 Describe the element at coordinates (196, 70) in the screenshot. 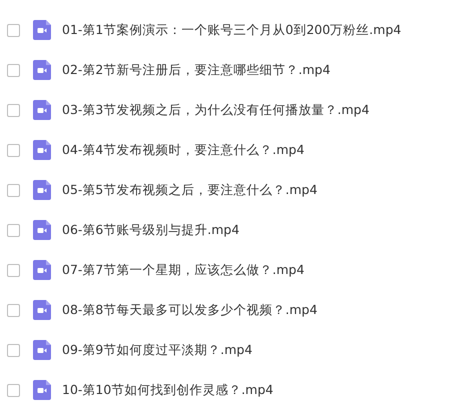

I see `file-name: 02-第2节新号注册后，要注意哪些细节？.mp4` at that location.